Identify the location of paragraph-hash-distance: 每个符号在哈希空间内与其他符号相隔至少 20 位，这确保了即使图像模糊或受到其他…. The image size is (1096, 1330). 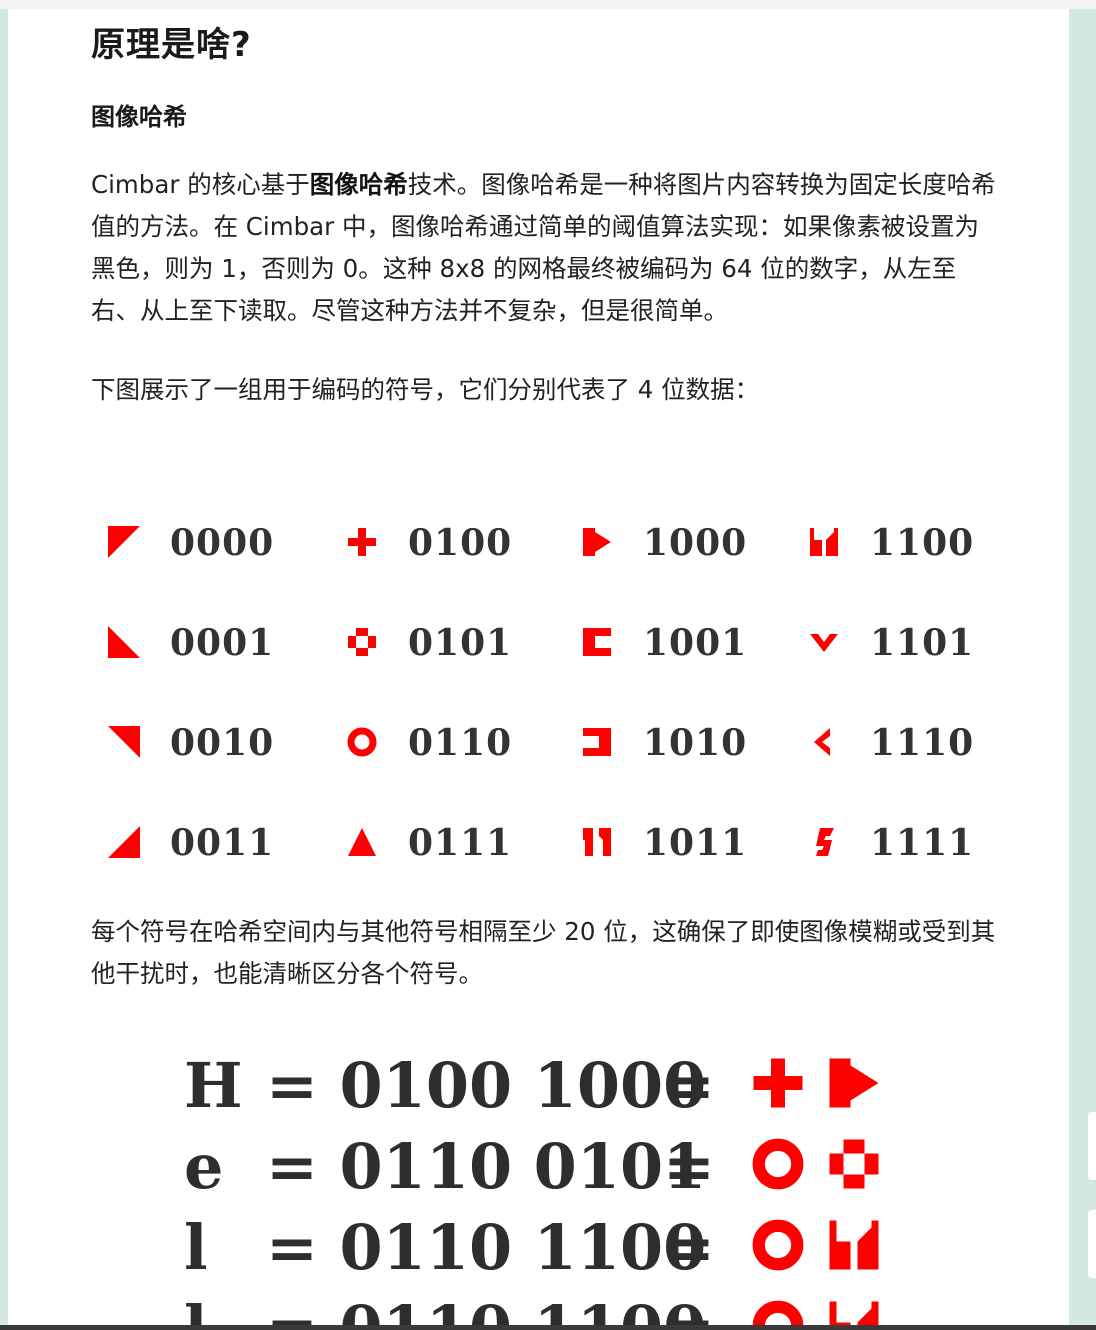
(543, 952).